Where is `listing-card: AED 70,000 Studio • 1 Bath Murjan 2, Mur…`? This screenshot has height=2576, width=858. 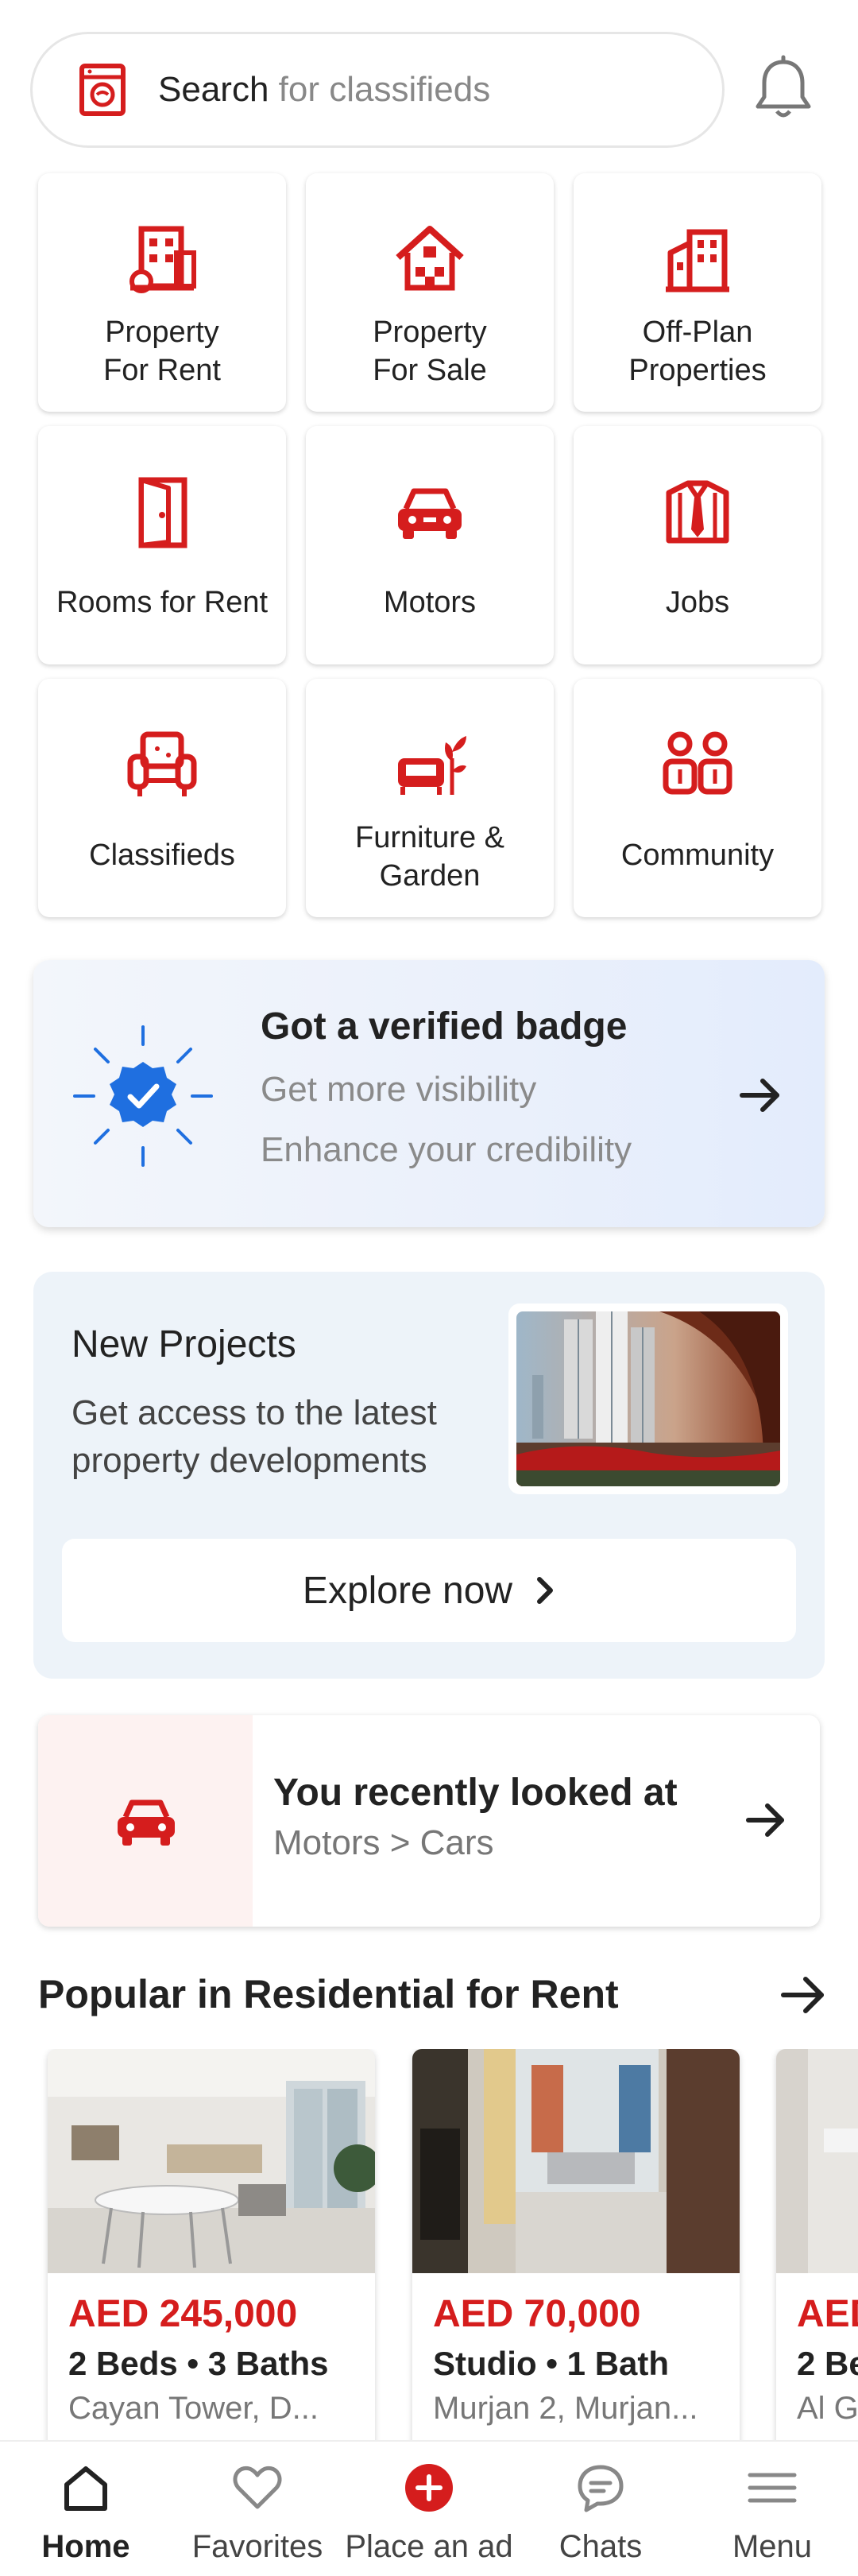 listing-card: AED 70,000 Studio • 1 Bath Murjan 2, Mur… is located at coordinates (576, 2244).